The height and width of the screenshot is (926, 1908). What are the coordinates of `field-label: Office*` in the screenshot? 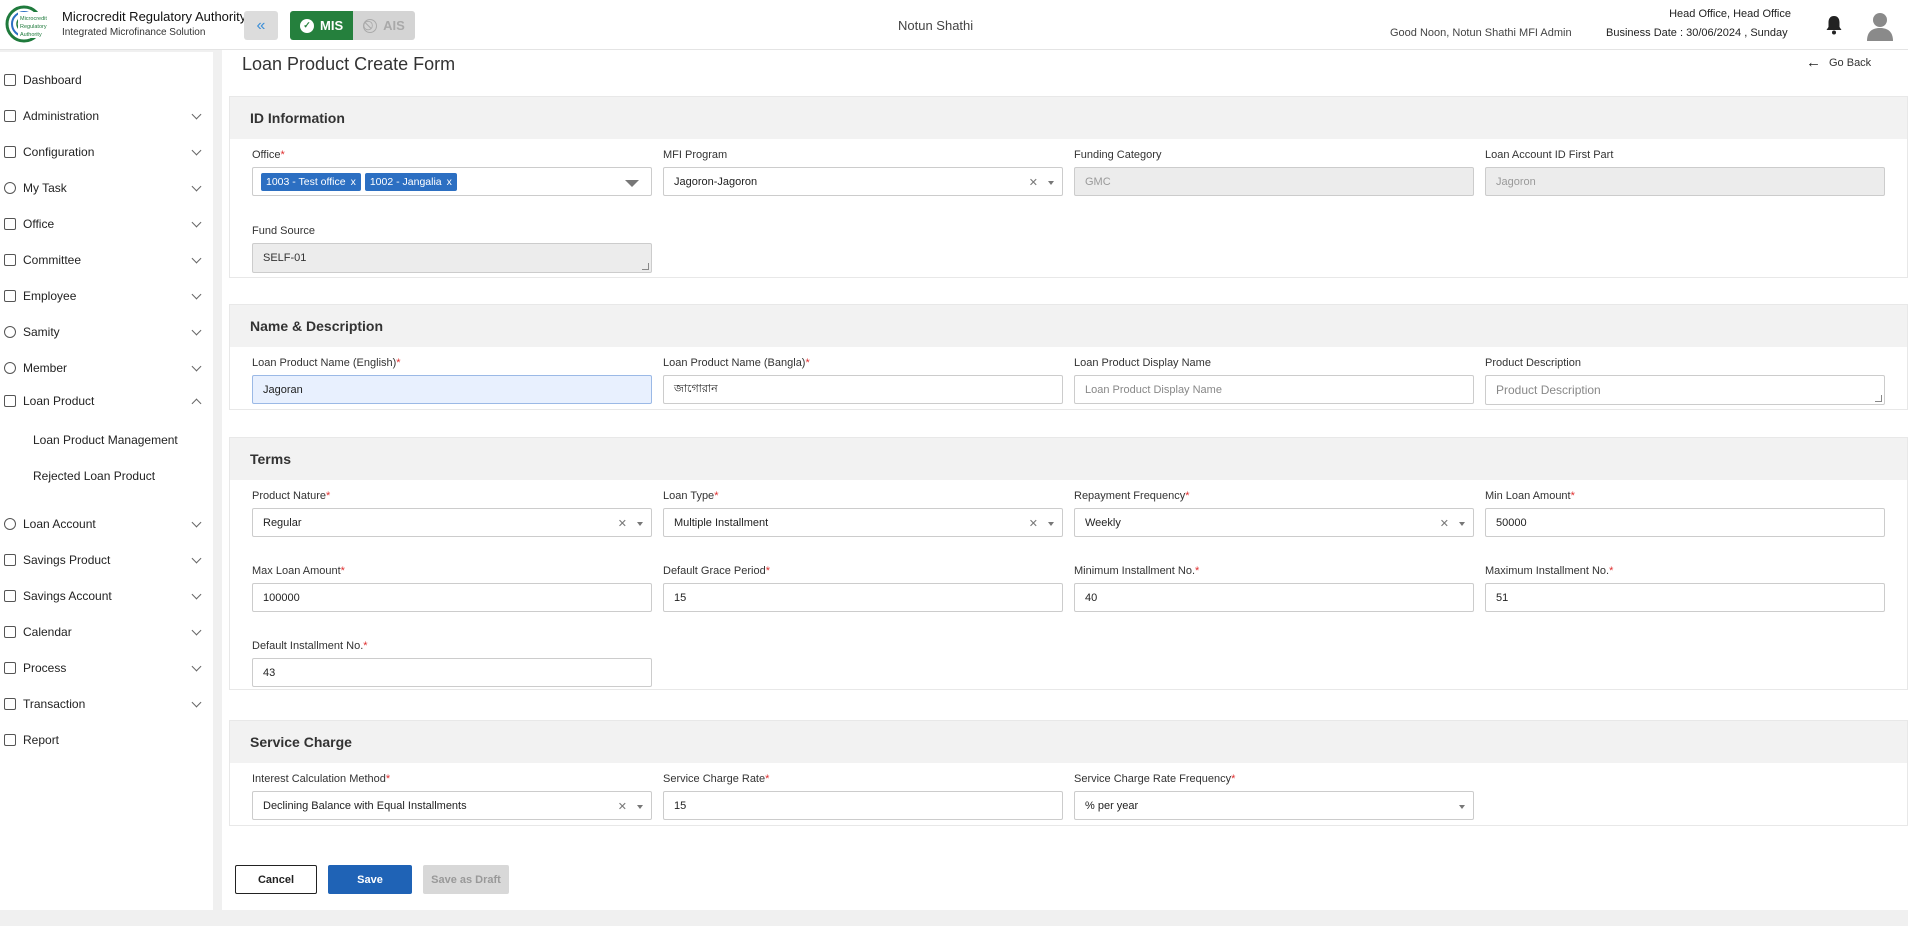 It's located at (268, 155).